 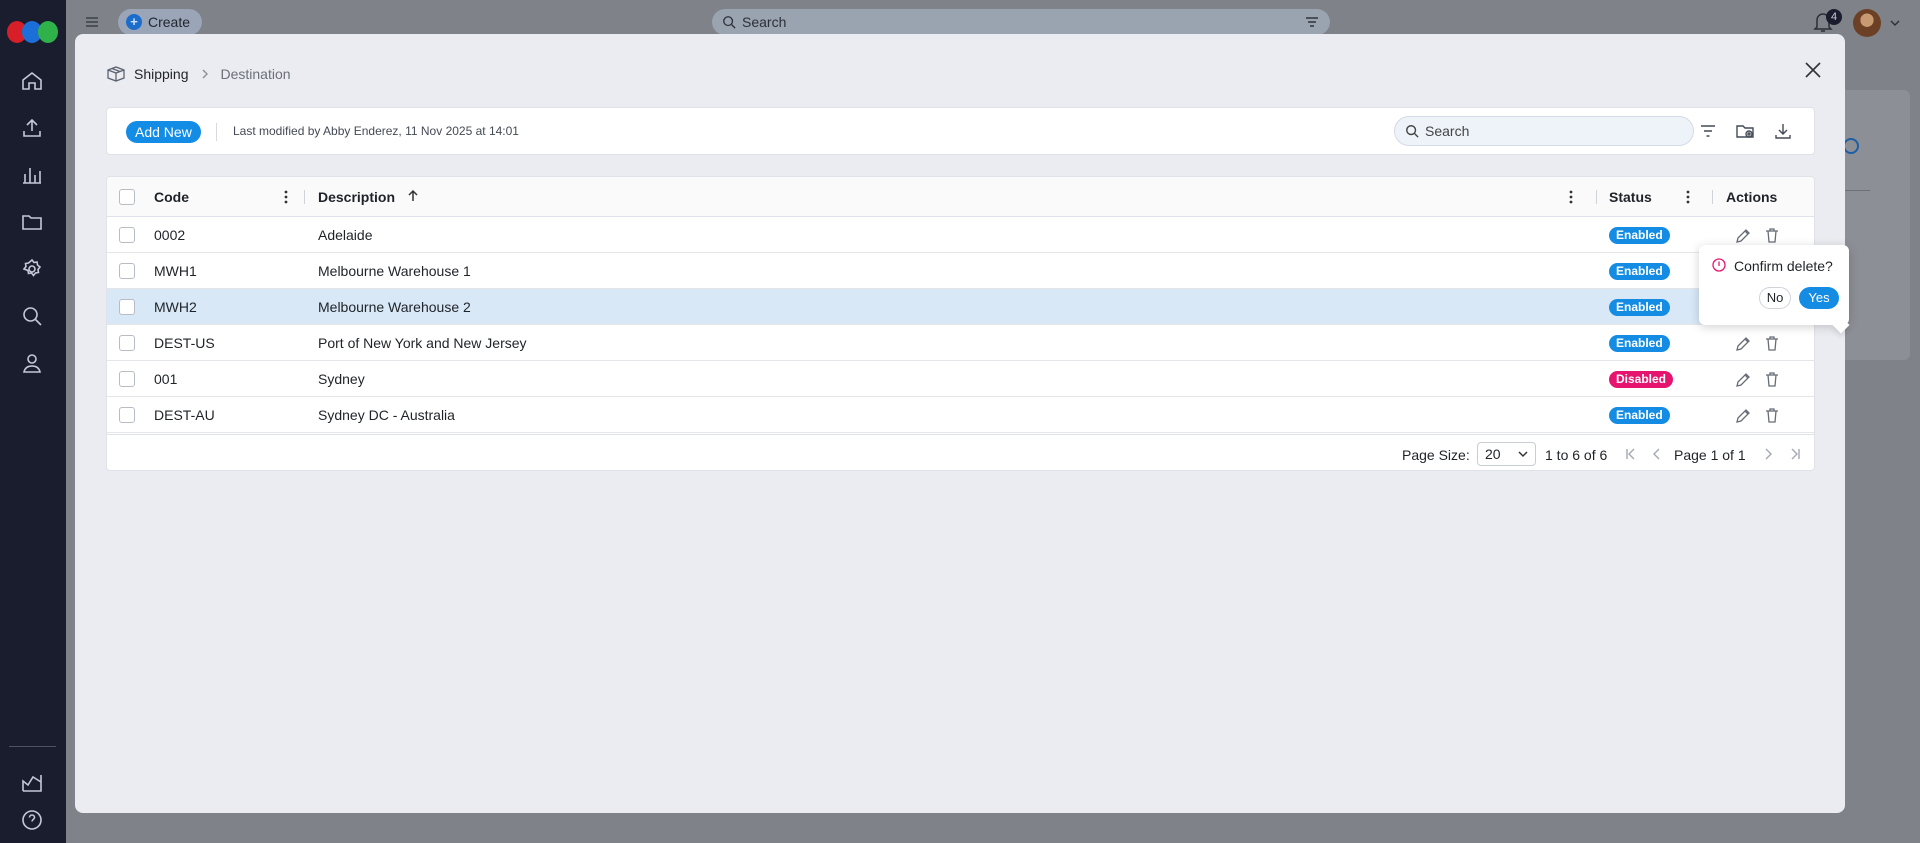 What do you see at coordinates (413, 196) in the screenshot?
I see `sort-ascending-icon` at bounding box center [413, 196].